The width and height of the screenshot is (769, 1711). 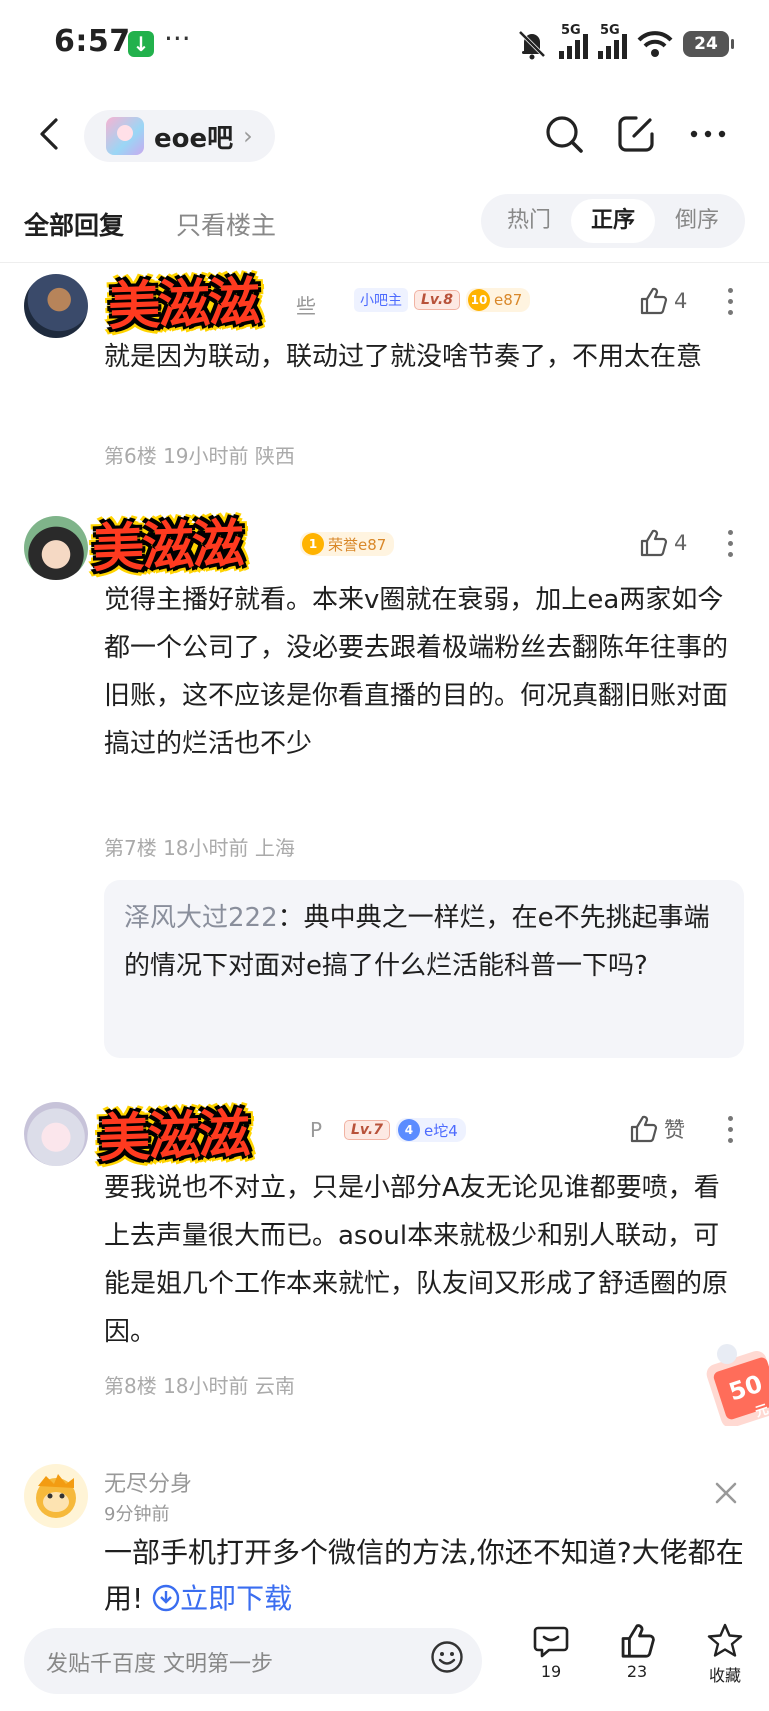 What do you see at coordinates (708, 134) in the screenshot?
I see `more-options-icon` at bounding box center [708, 134].